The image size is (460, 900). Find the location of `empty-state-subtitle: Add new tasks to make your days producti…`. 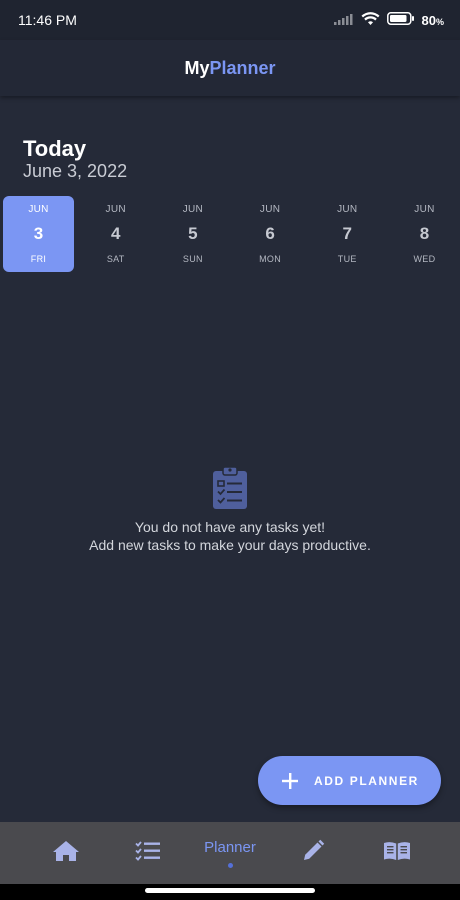

empty-state-subtitle: Add new tasks to make your days producti… is located at coordinates (230, 545).